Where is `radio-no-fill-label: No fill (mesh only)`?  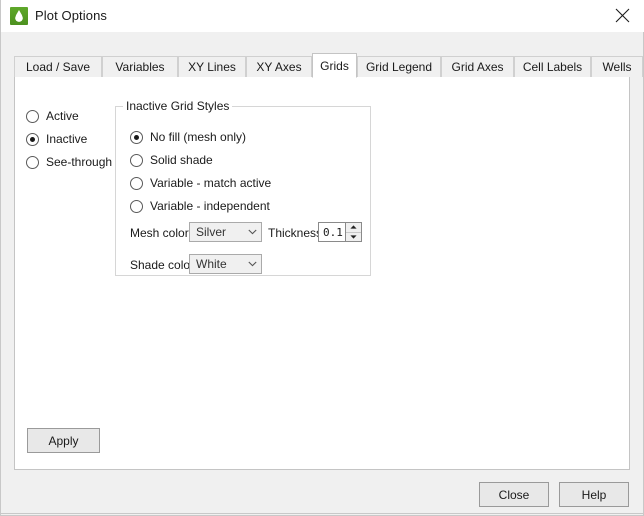 radio-no-fill-label: No fill (mesh only) is located at coordinates (198, 137).